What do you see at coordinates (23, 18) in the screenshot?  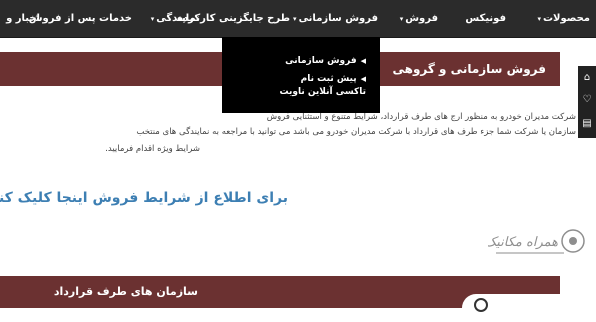 I see `nav-item-news: اخبار و` at bounding box center [23, 18].